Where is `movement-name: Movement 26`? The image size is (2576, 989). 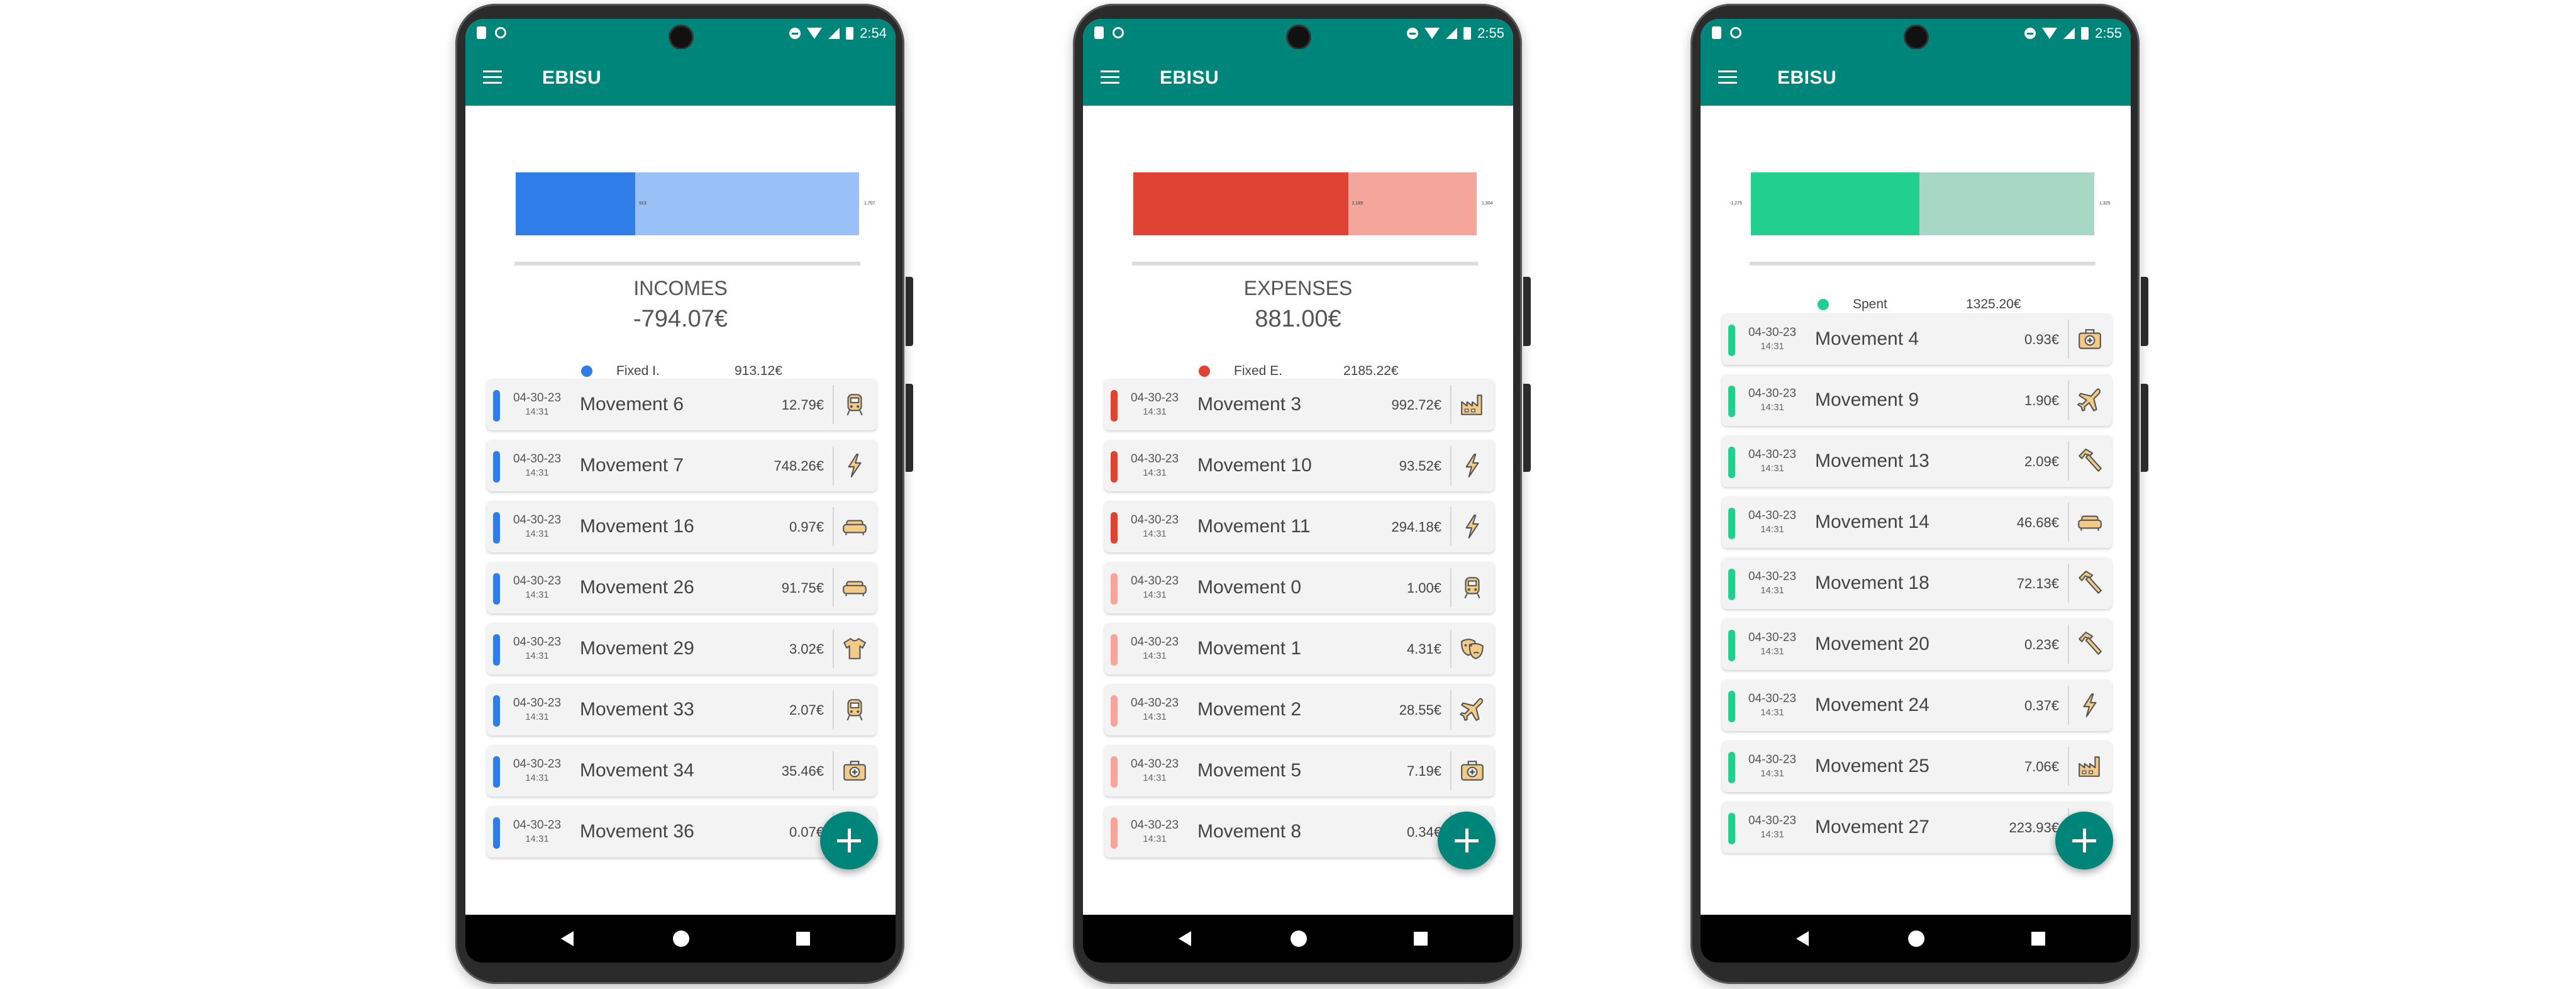 movement-name: Movement 26 is located at coordinates (637, 587).